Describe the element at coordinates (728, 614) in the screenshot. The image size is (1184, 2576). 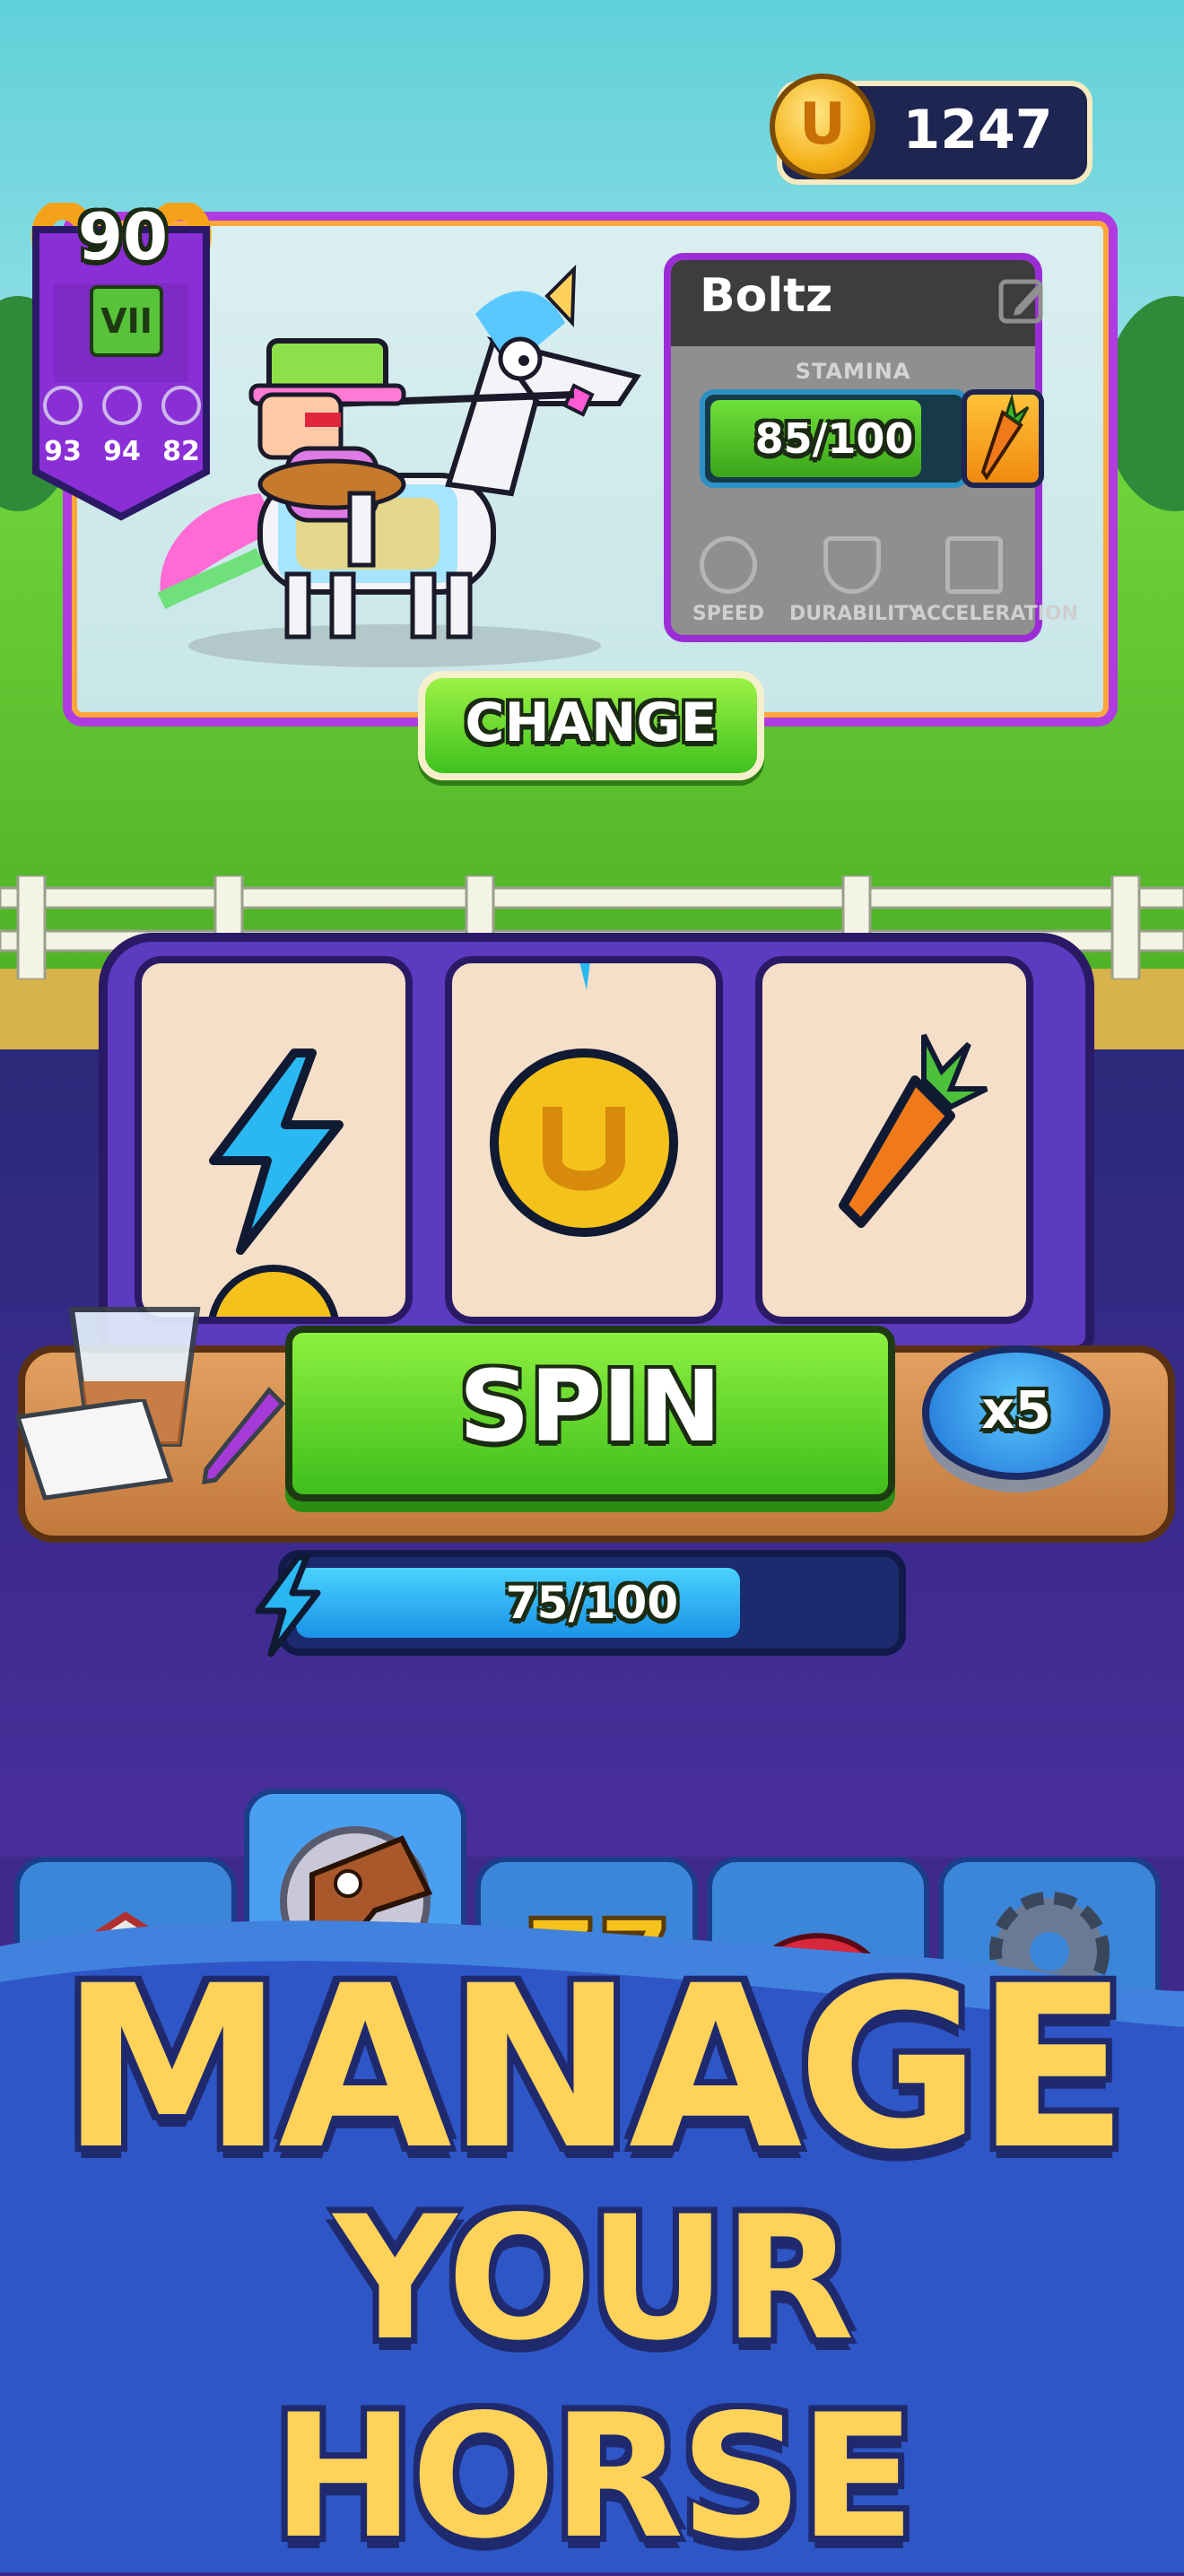
I see `speed-label: SPEED` at that location.